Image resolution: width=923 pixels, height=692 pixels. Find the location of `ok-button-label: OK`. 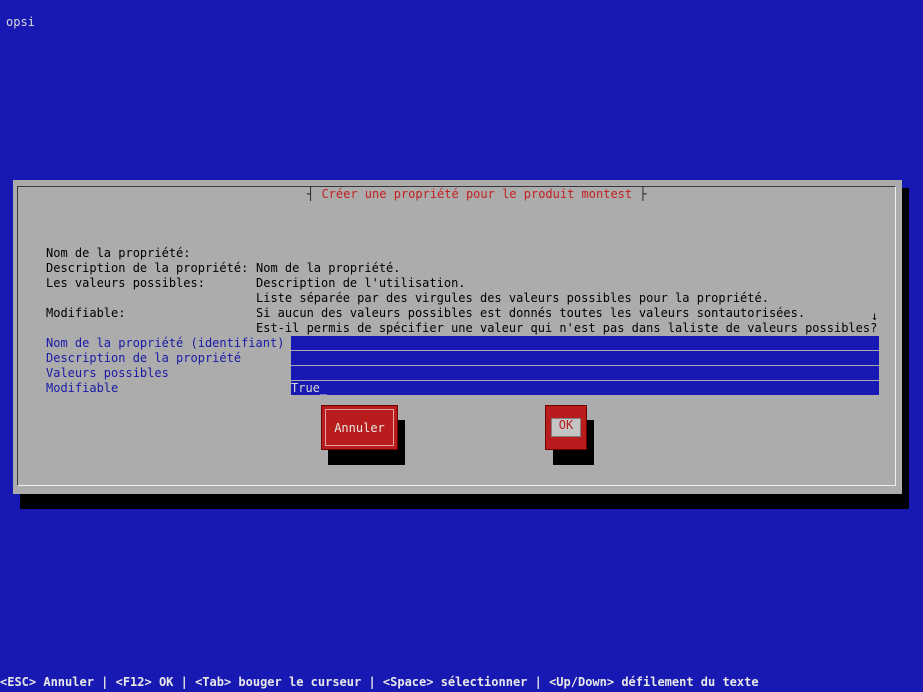

ok-button-label: OK is located at coordinates (566, 427).